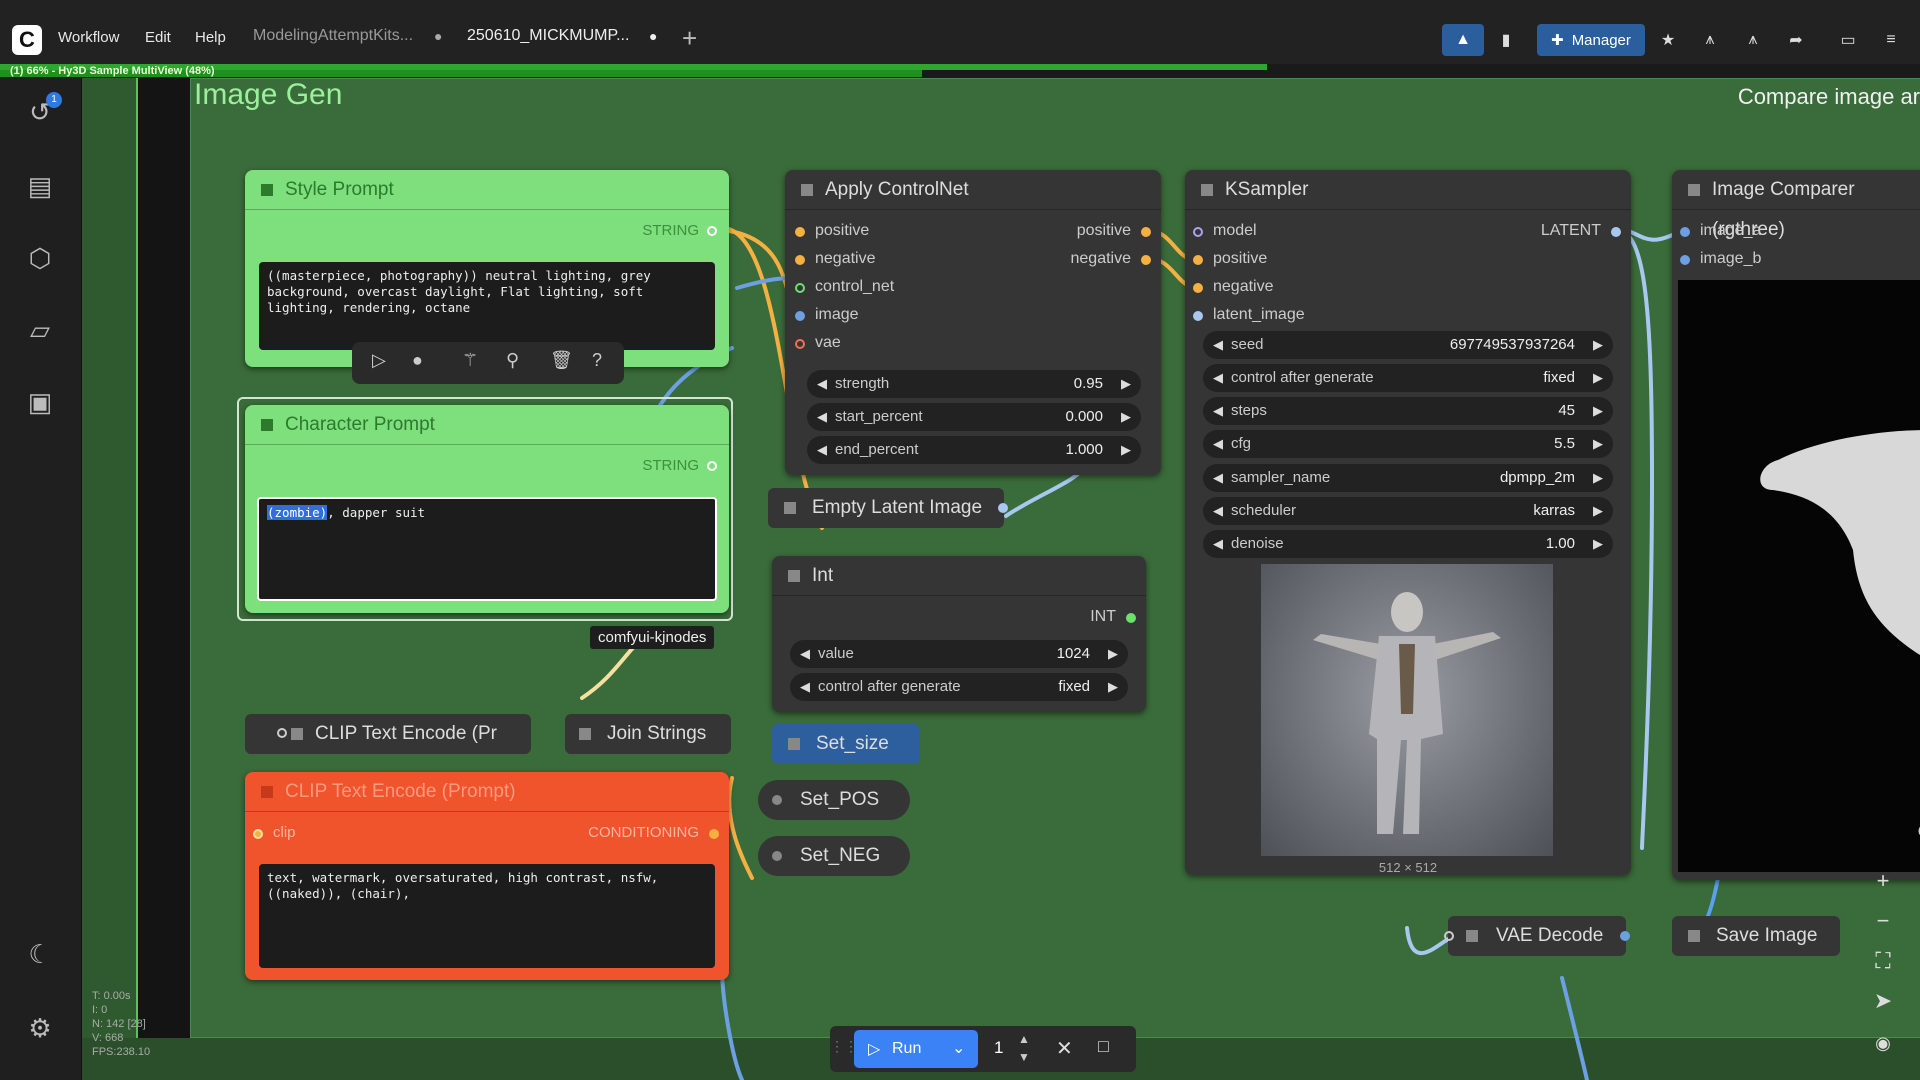  Describe the element at coordinates (1796, 40) in the screenshot. I see `share-icon: ➦` at that location.